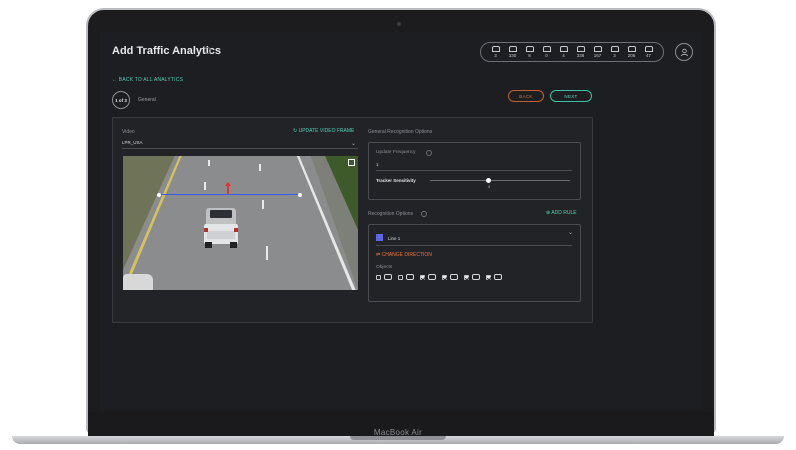  Describe the element at coordinates (240, 144) in the screenshot. I see `video-select: LPR_USA ⌄` at that location.